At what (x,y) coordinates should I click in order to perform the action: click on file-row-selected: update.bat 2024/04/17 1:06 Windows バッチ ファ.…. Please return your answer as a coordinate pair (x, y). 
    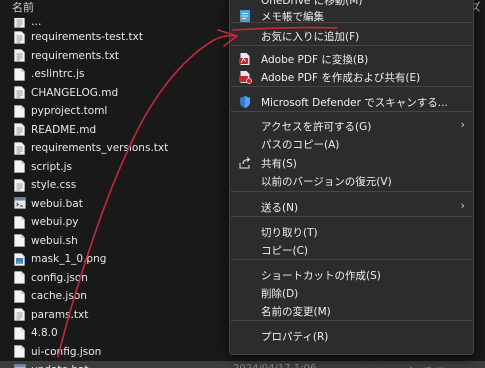
    Looking at the image, I should click on (242, 364).